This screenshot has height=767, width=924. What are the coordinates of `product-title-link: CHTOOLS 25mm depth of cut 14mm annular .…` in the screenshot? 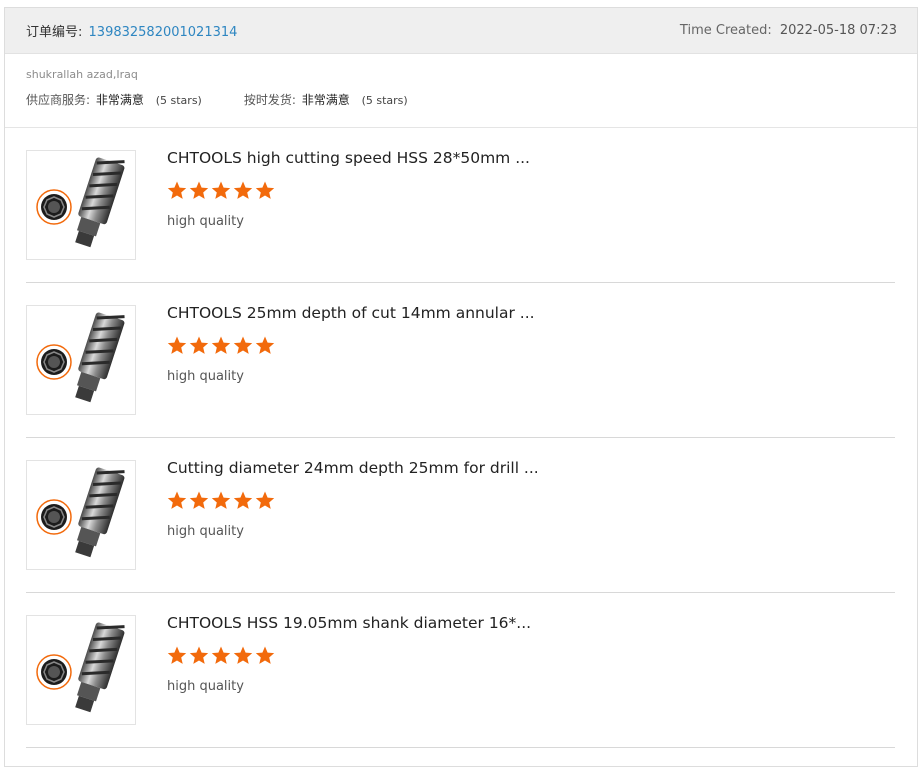 It's located at (353, 313).